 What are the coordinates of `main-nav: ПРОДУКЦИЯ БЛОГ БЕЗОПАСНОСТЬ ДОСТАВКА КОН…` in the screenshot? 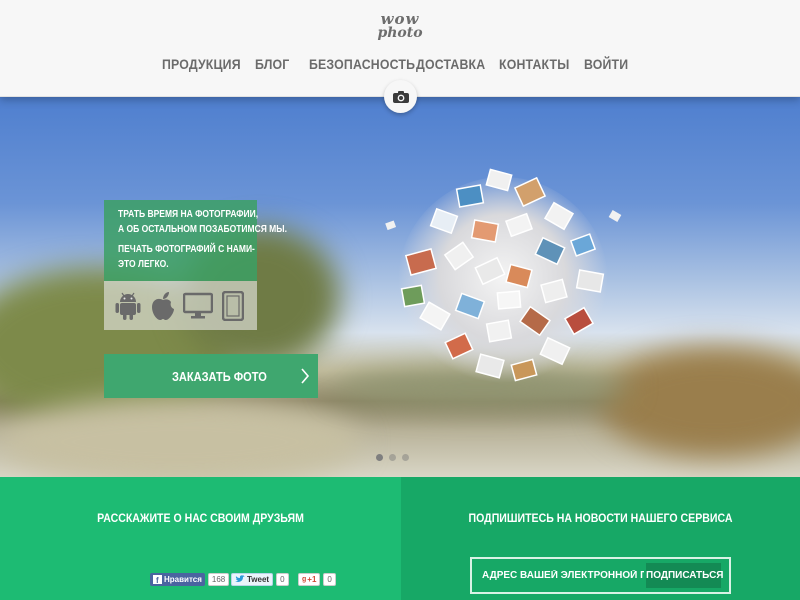 It's located at (400, 66).